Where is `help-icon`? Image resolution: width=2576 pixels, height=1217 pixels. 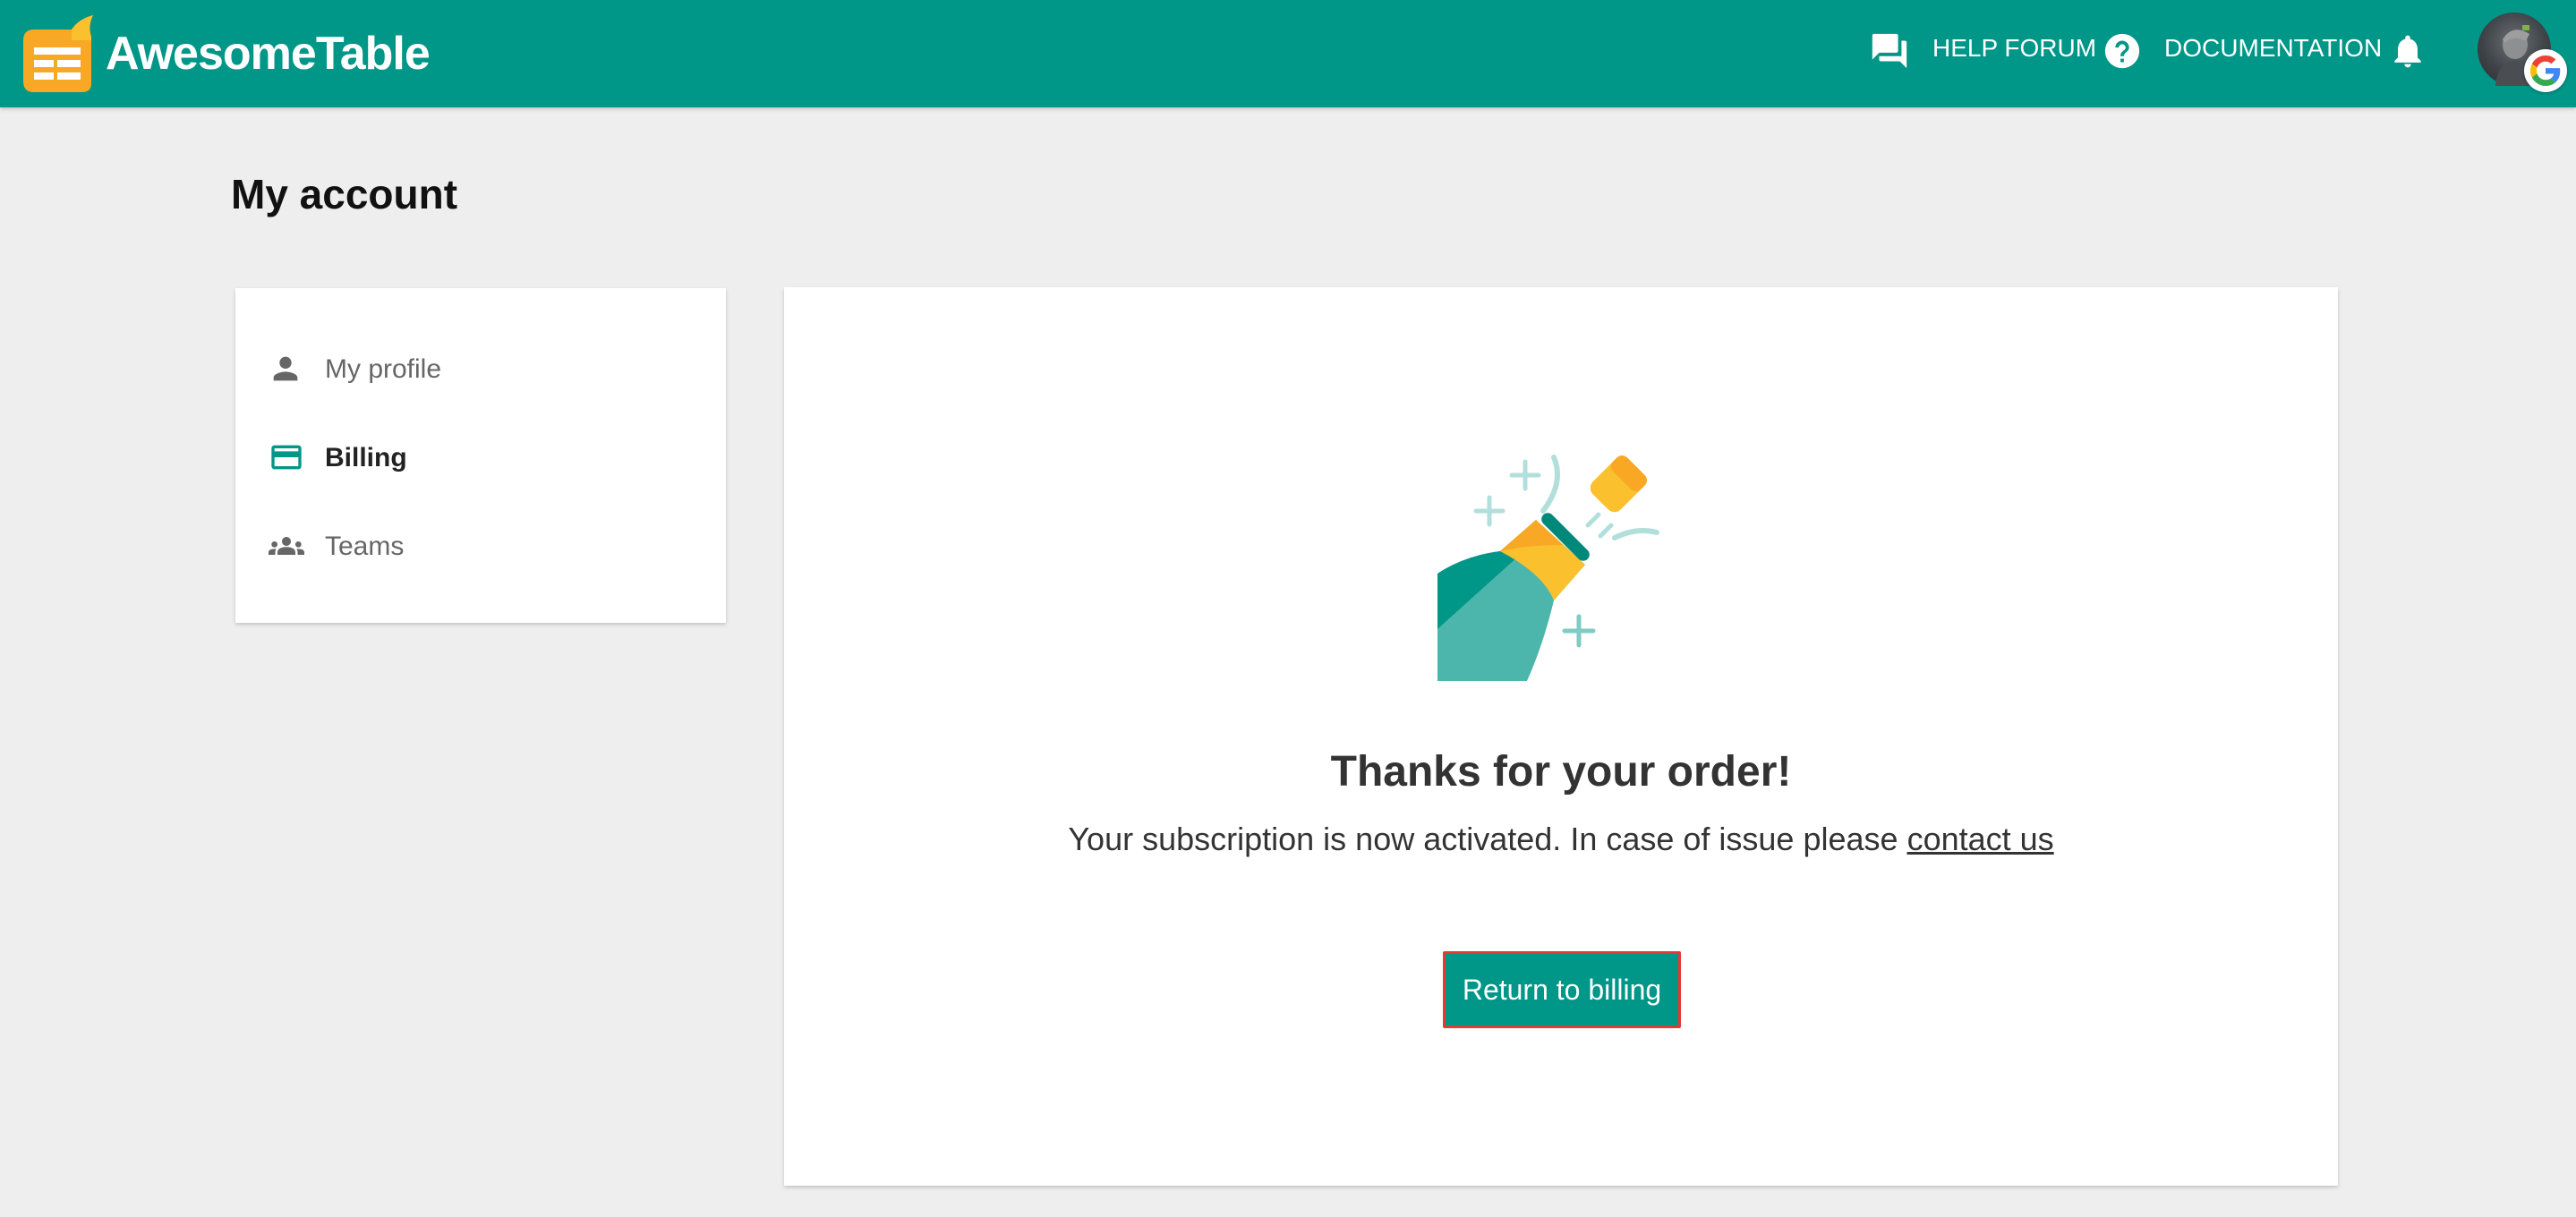
help-icon is located at coordinates (2122, 53).